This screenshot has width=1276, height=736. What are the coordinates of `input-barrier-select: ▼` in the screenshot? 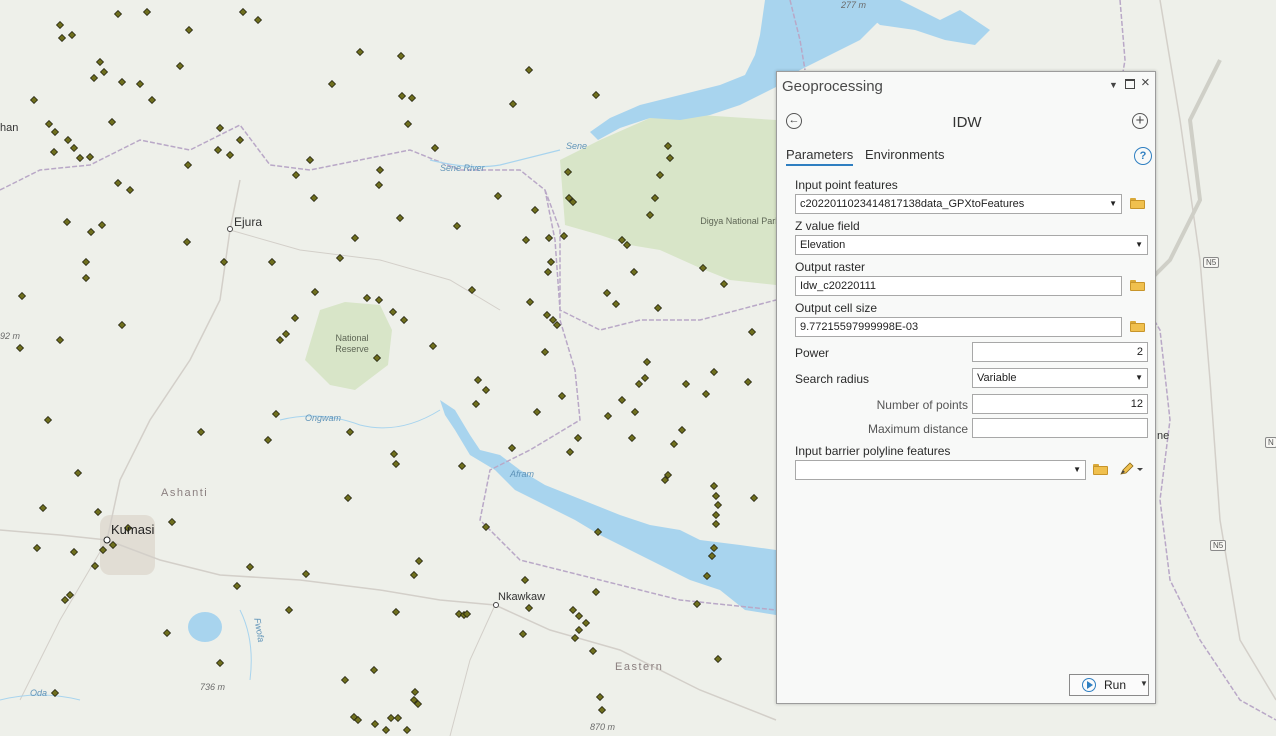 It's located at (940, 470).